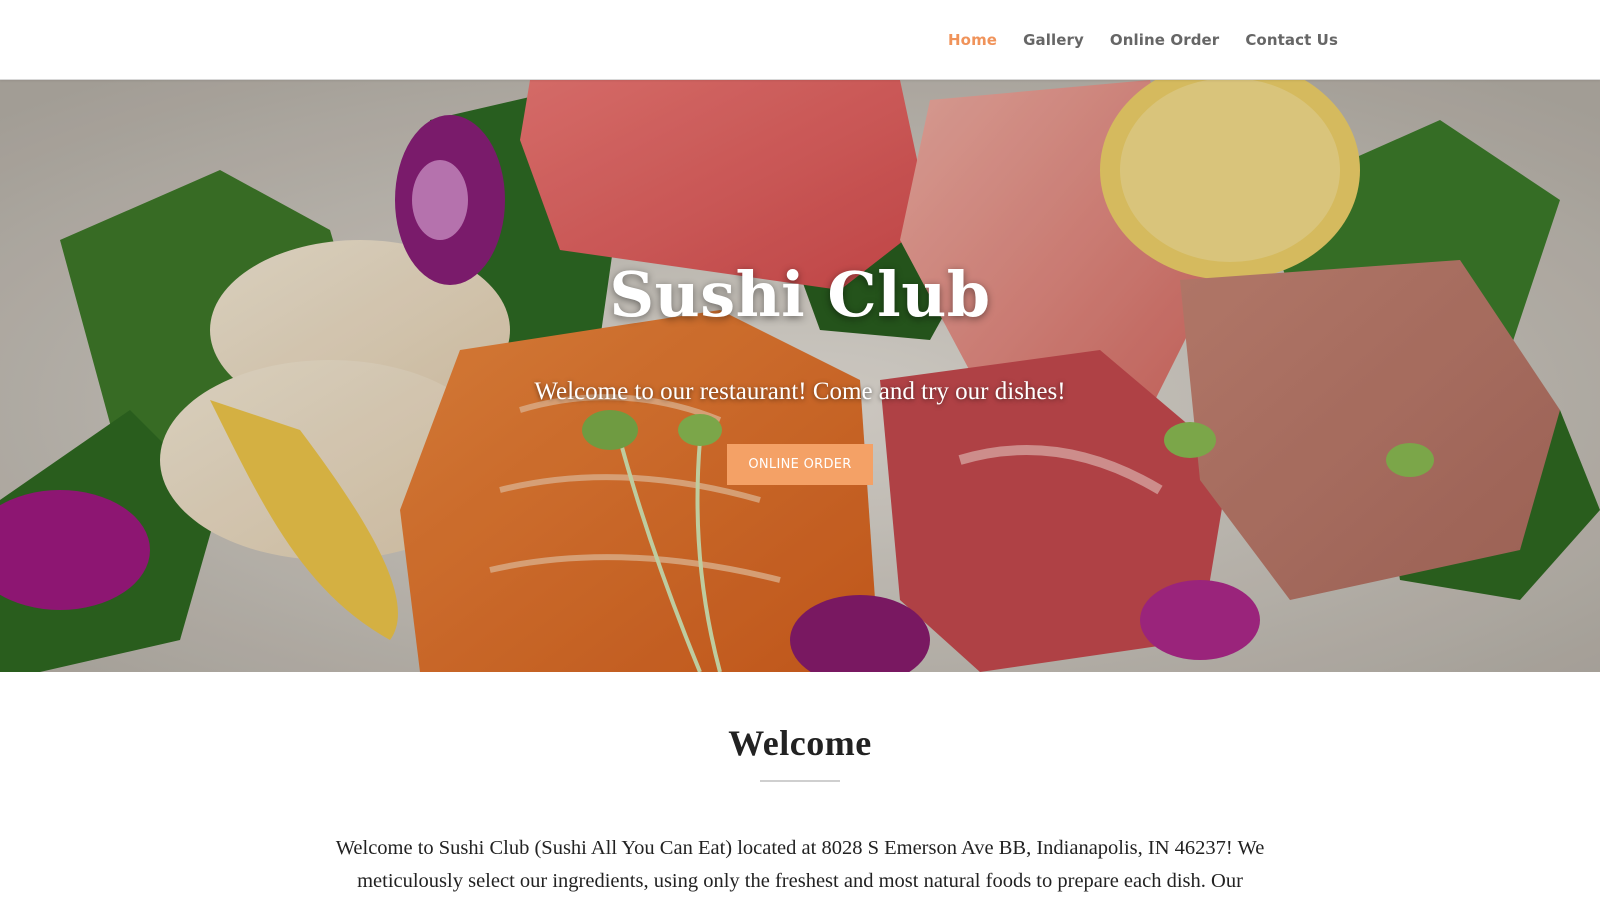 The height and width of the screenshot is (900, 1600). I want to click on main-nav: Home Gallery Online Order Contact Us, so click(1143, 40).